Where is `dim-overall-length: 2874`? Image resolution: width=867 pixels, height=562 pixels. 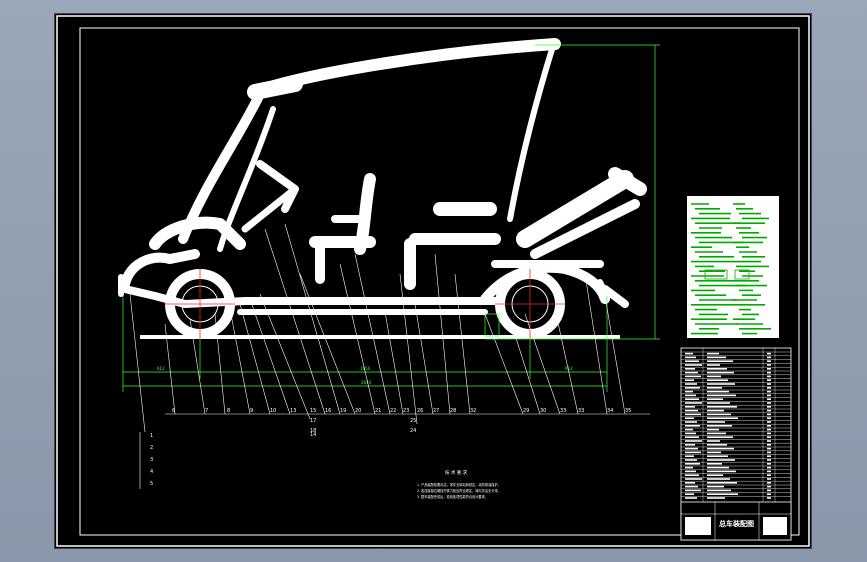 dim-overall-length: 2874 is located at coordinates (366, 382).